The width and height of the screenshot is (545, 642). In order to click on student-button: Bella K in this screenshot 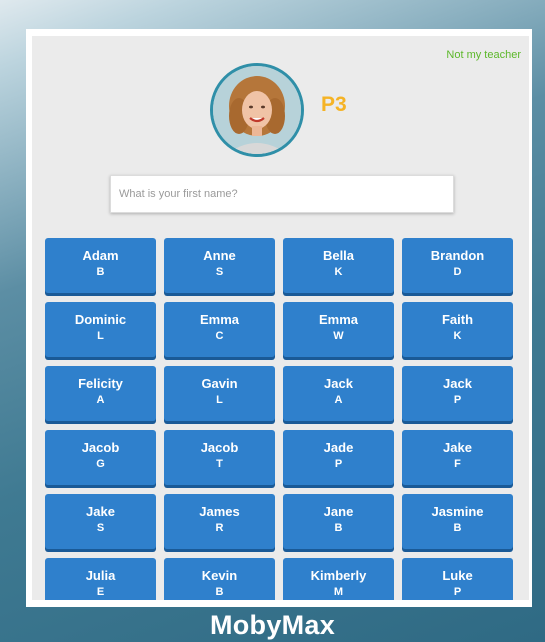, I will do `click(338, 265)`.